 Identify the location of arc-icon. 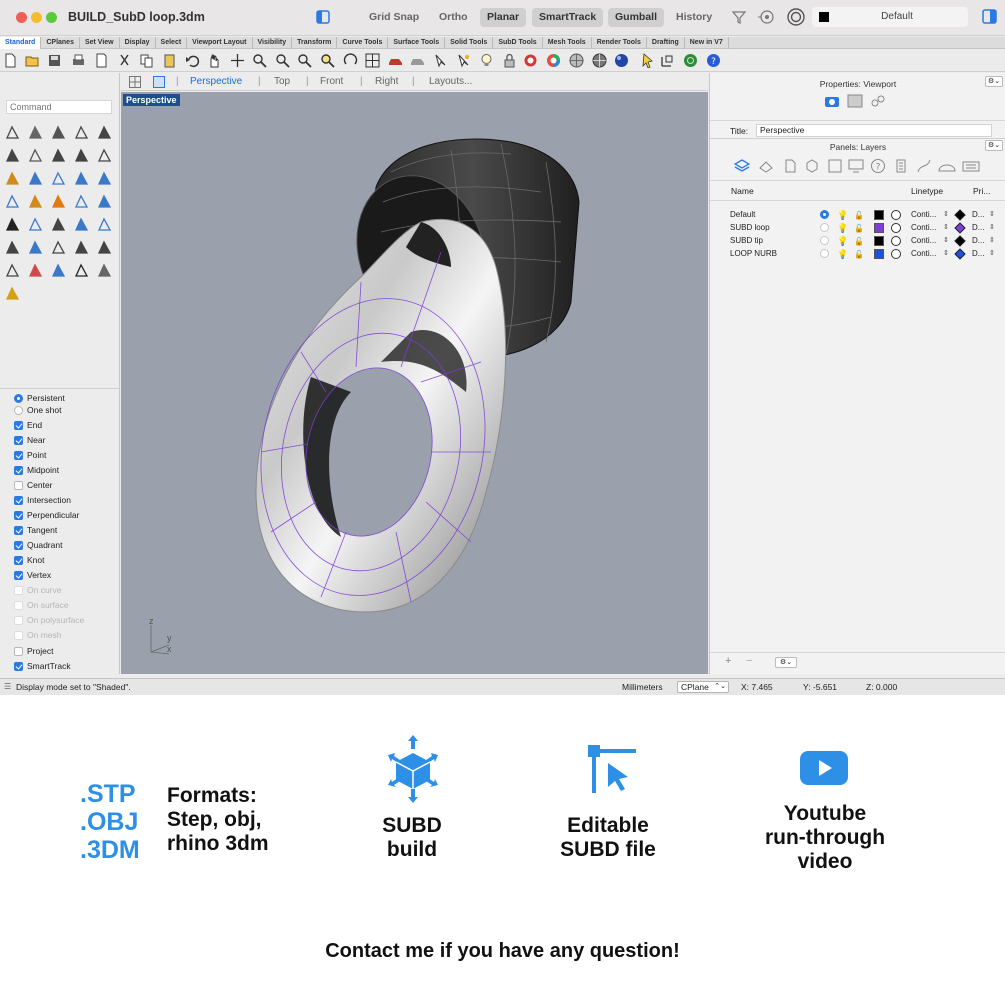
(35, 155).